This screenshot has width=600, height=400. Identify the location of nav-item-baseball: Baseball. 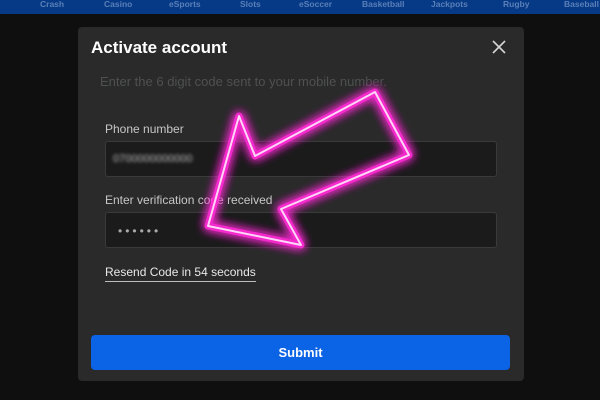
(581, 4).